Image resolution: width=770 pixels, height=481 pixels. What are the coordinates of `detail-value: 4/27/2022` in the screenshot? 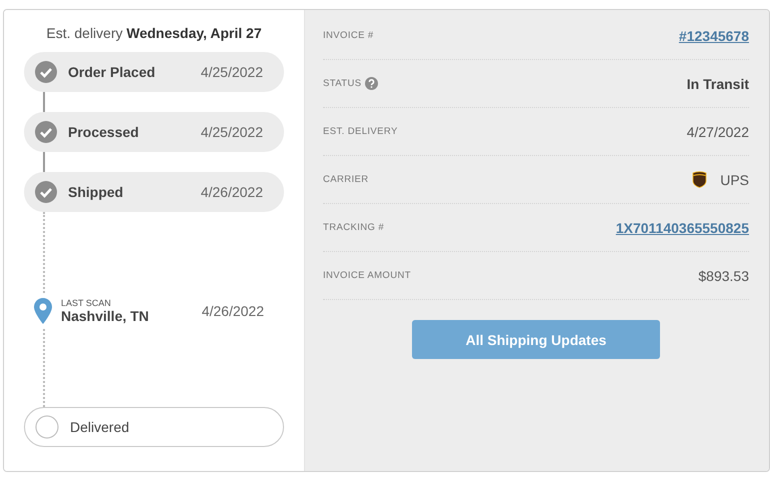 It's located at (717, 132).